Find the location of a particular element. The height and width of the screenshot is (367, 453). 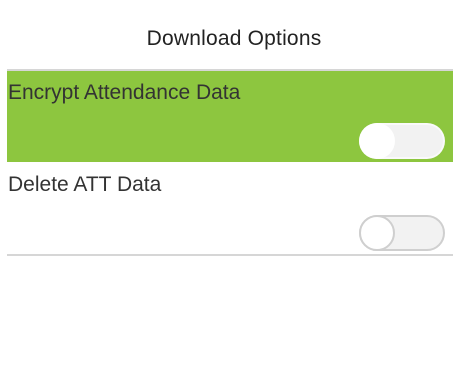

list-bottom-divider is located at coordinates (230, 255).